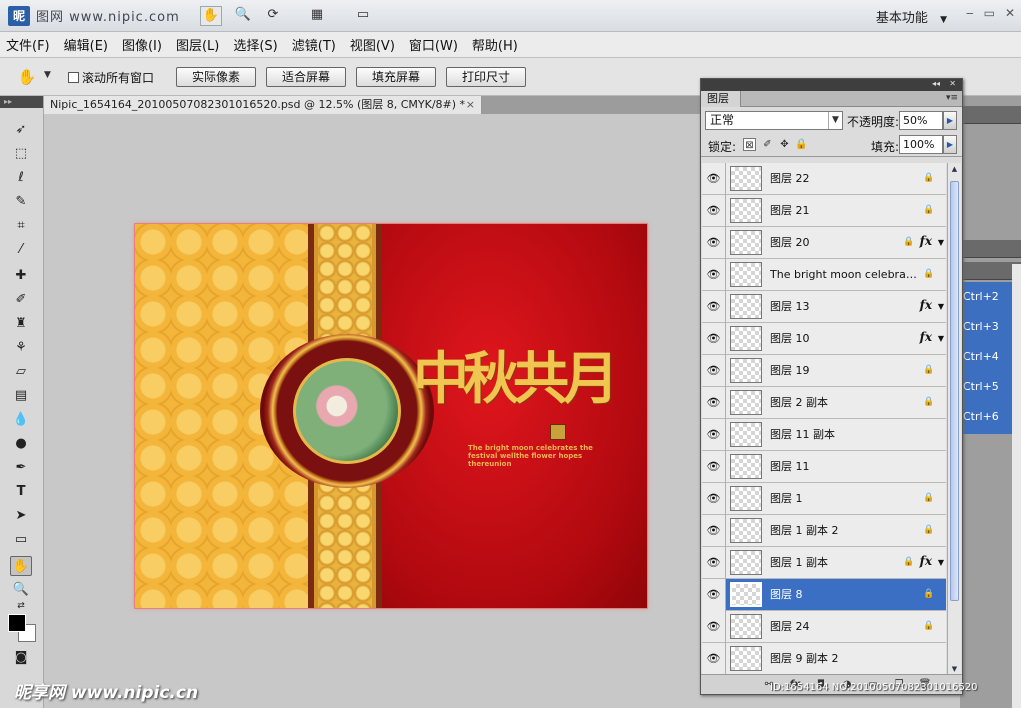  Describe the element at coordinates (21, 250) in the screenshot. I see `eyedropper-tool-icon: ⁄` at that location.